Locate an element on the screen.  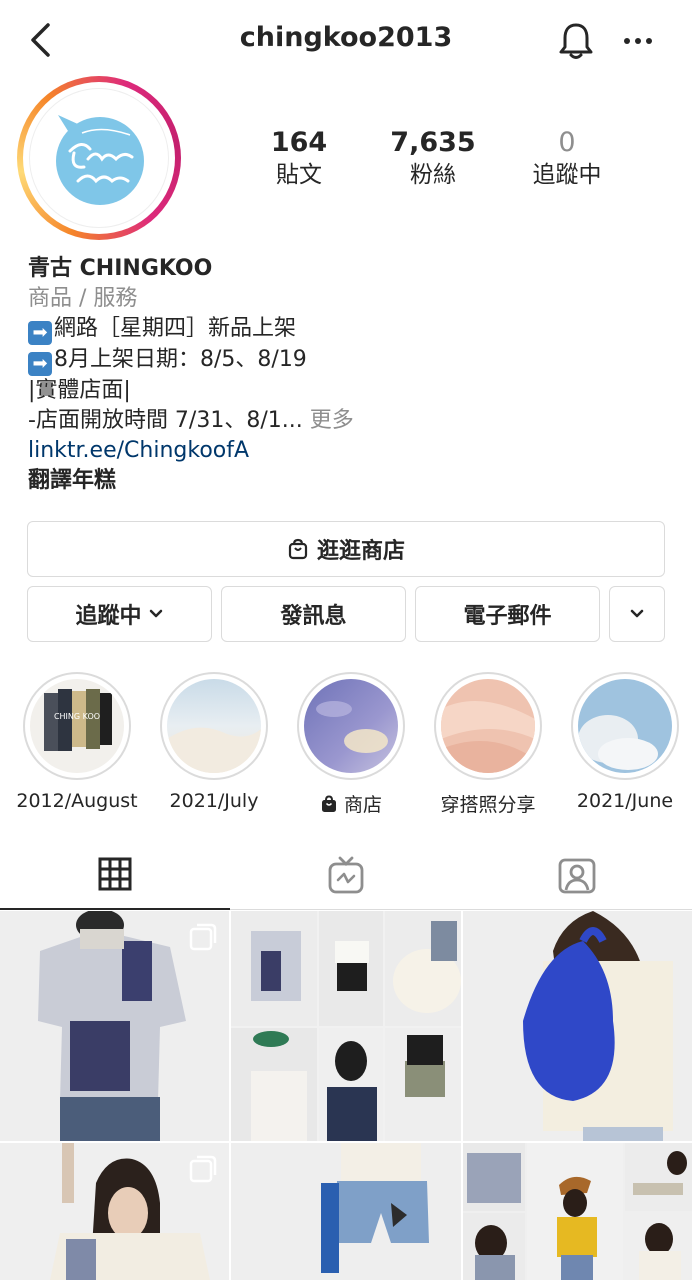
message-label: 發訊息 is located at coordinates (313, 616).